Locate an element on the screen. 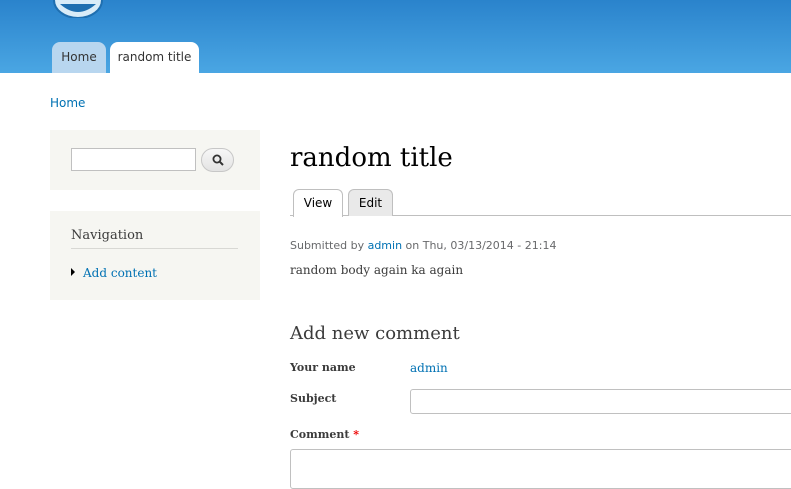 This screenshot has width=791, height=489. navigation-title: Navigation is located at coordinates (154, 238).